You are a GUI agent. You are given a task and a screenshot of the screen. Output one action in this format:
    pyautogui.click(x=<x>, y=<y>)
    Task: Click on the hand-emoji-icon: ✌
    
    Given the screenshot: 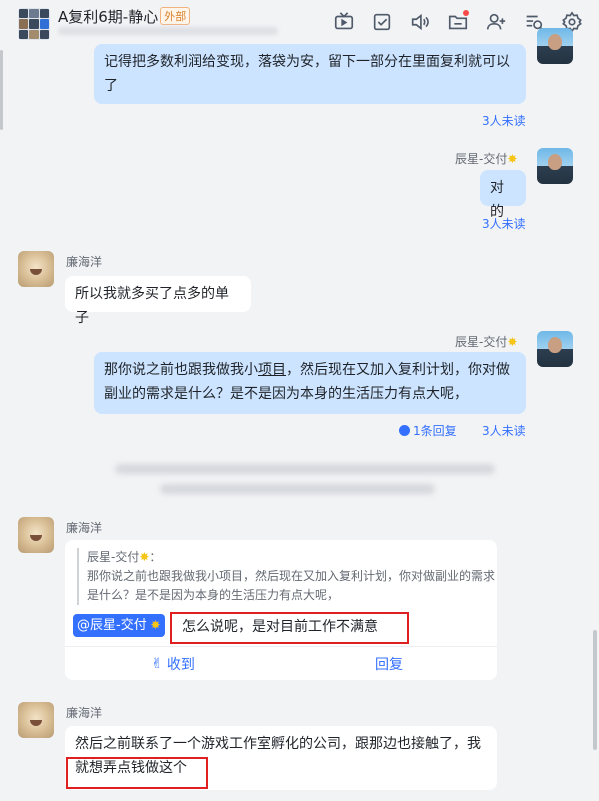 What is the action you would take?
    pyautogui.click(x=157, y=664)
    